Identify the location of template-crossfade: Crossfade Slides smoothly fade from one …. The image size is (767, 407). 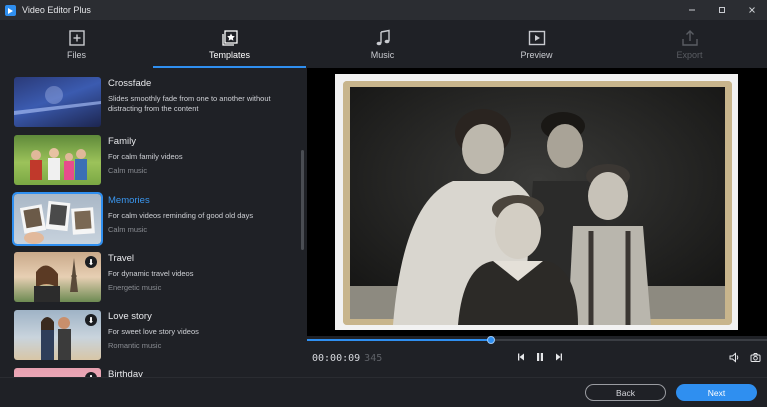
(159, 103).